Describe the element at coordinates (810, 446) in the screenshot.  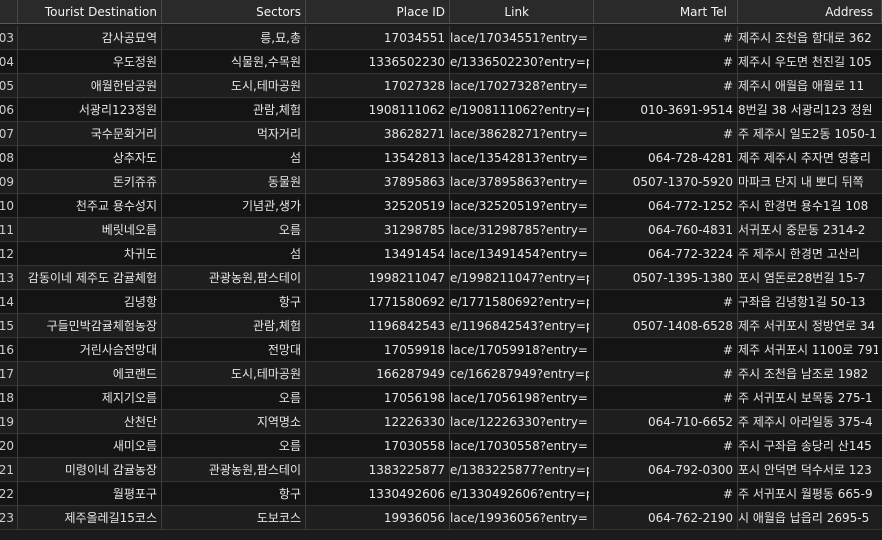
I see `address-cell: 주시 구좌읍 송당리 산145` at that location.